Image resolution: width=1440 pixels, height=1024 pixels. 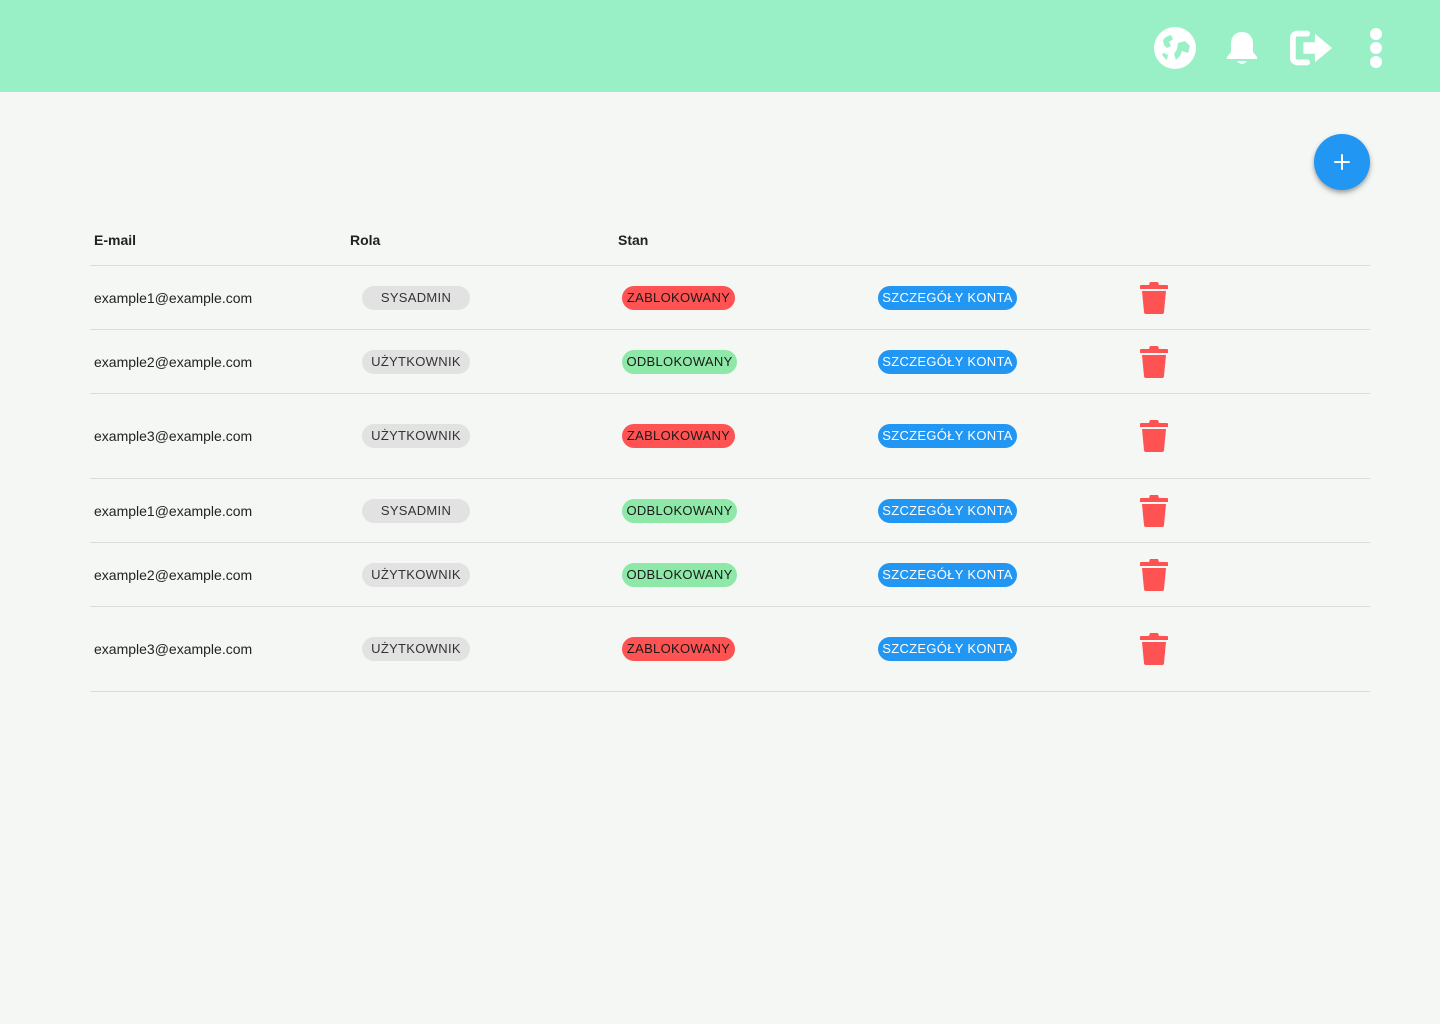 I want to click on logout-icon, so click(x=1311, y=48).